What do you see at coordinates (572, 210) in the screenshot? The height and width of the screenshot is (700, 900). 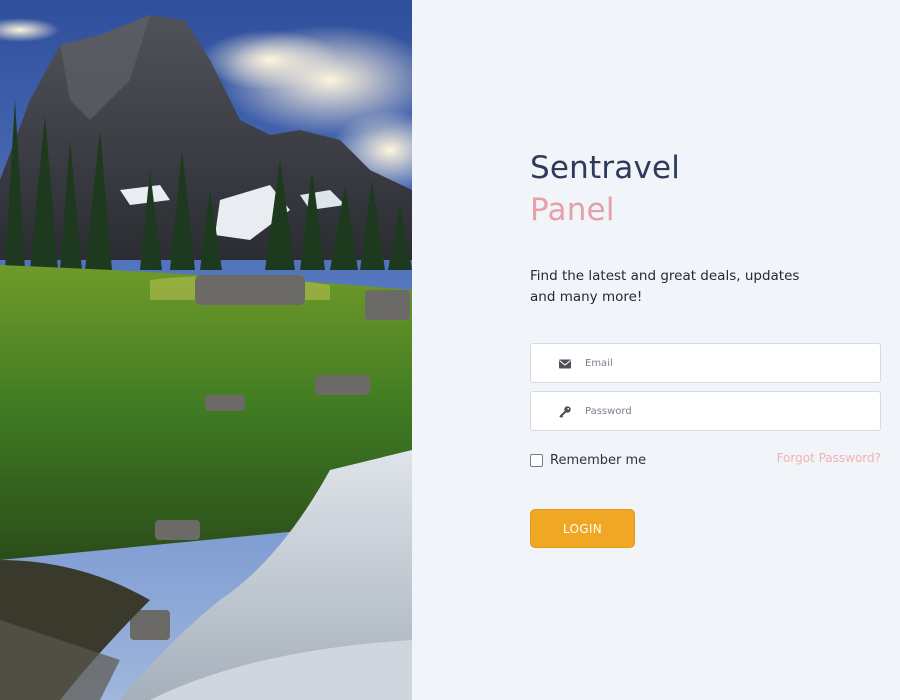 I see `brand-subtitle: Panel` at bounding box center [572, 210].